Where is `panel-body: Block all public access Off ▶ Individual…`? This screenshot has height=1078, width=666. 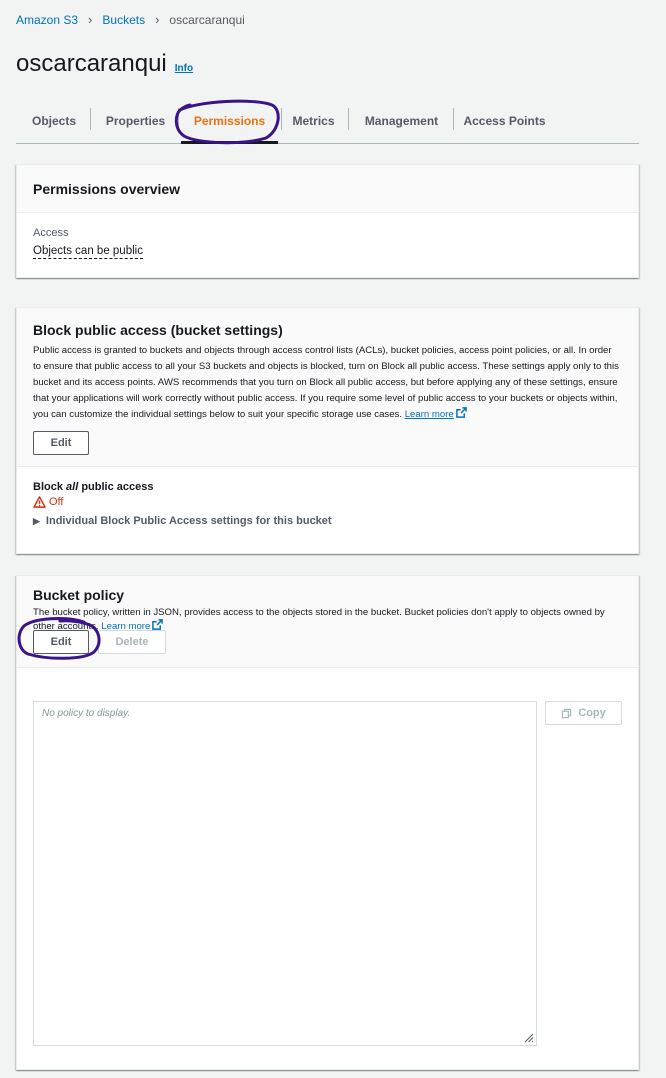
panel-body: Block all public access Off ▶ Individual… is located at coordinates (327, 497).